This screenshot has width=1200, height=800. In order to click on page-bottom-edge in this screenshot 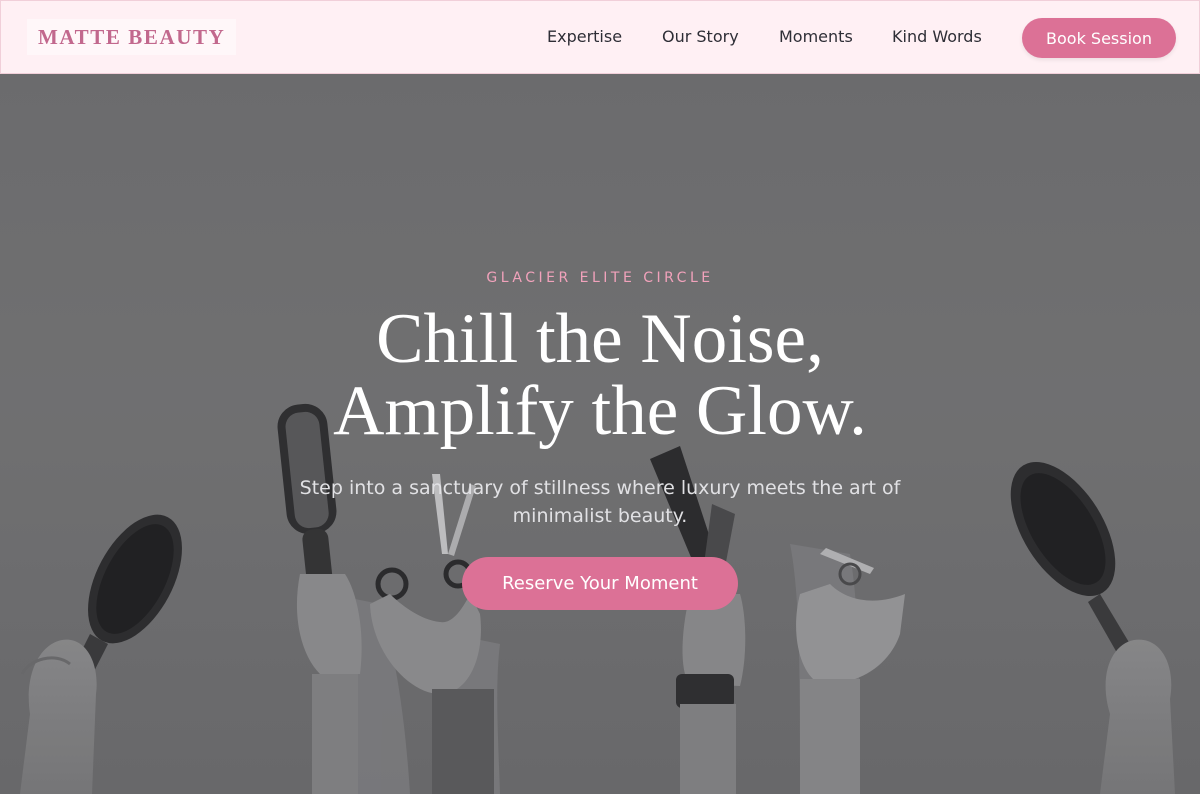, I will do `click(600, 797)`.